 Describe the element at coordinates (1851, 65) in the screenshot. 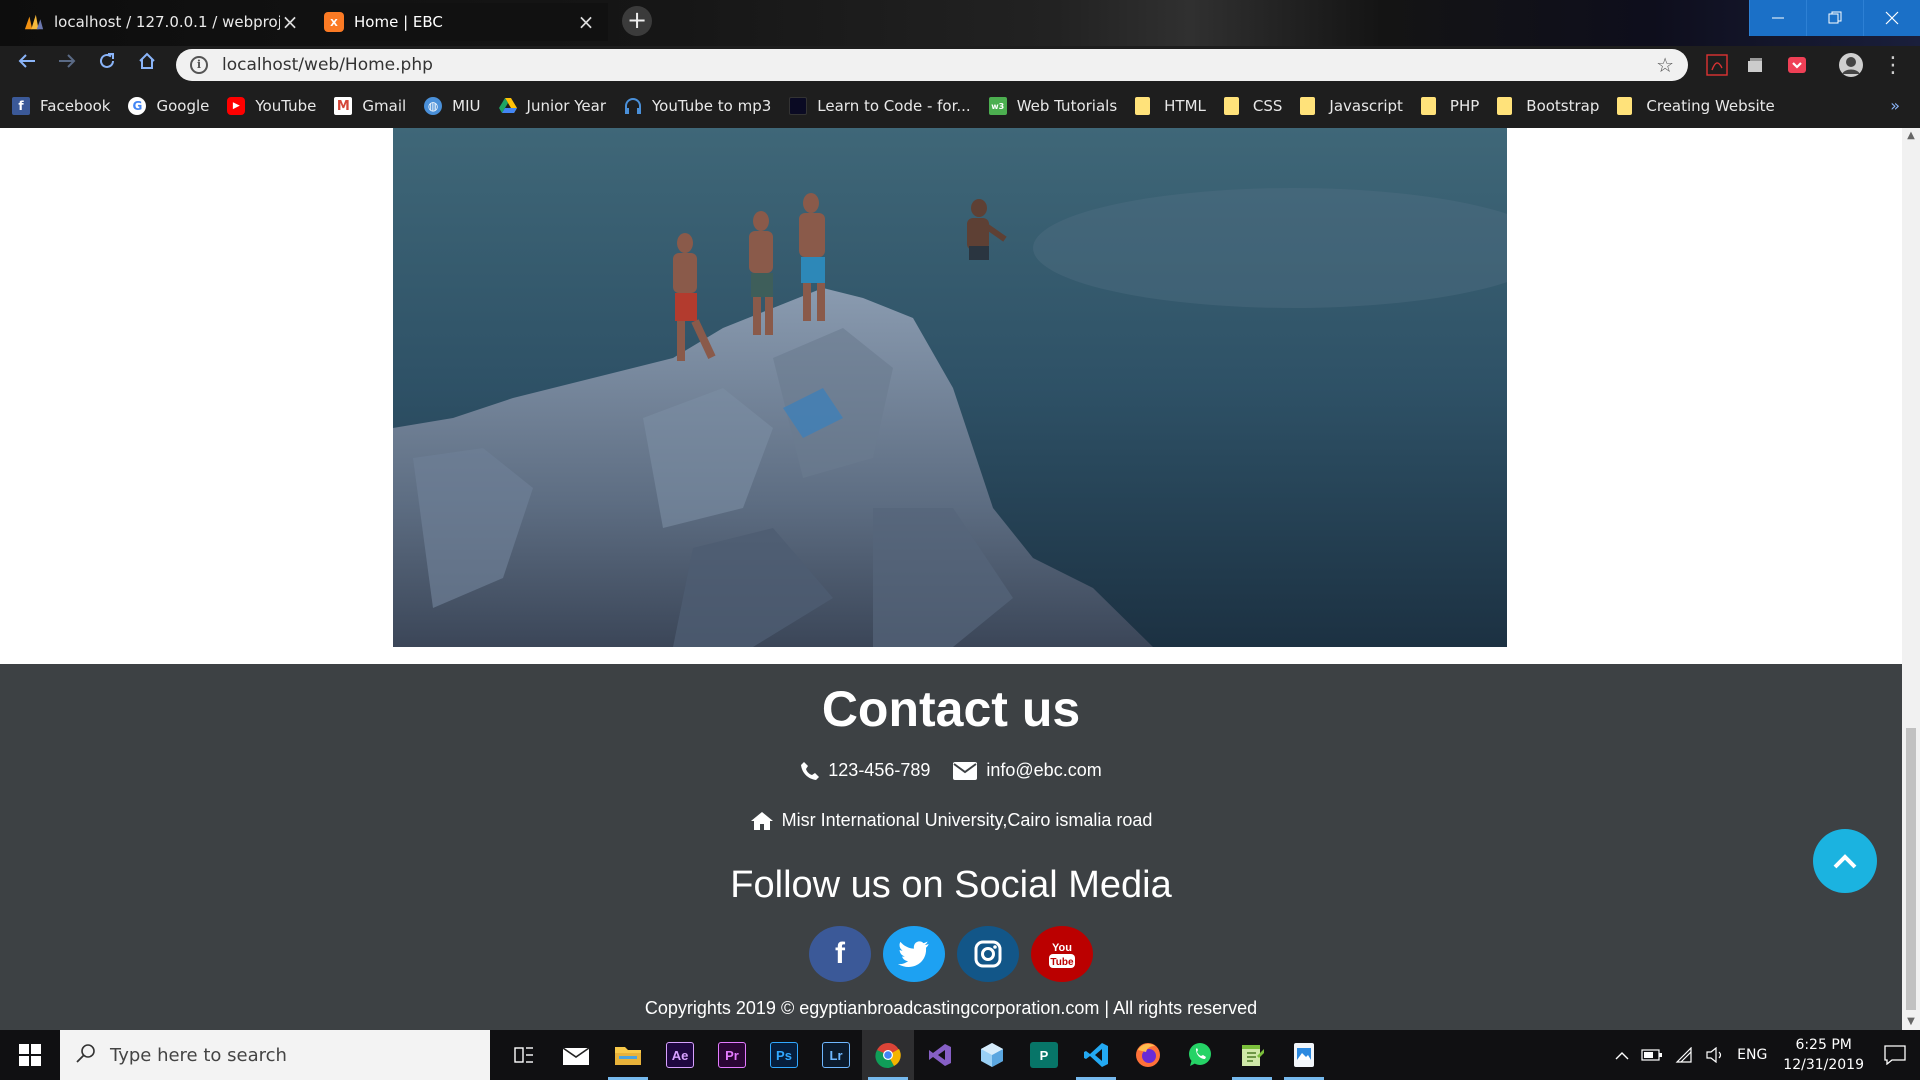

I see `profile-avatar` at that location.